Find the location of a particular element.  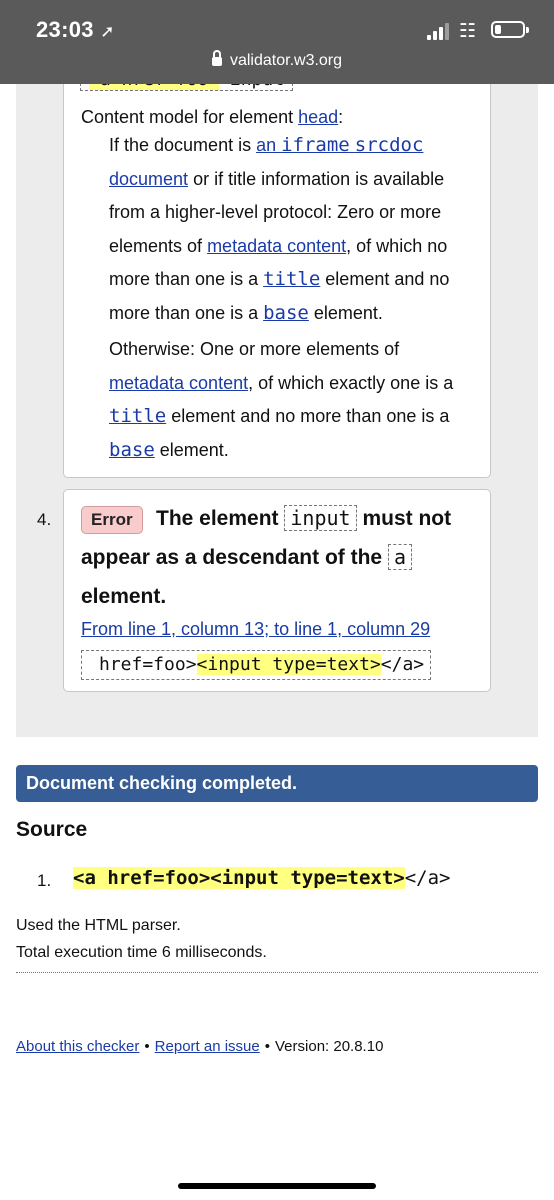

address-bar: validator.w3.org is located at coordinates (277, 60).